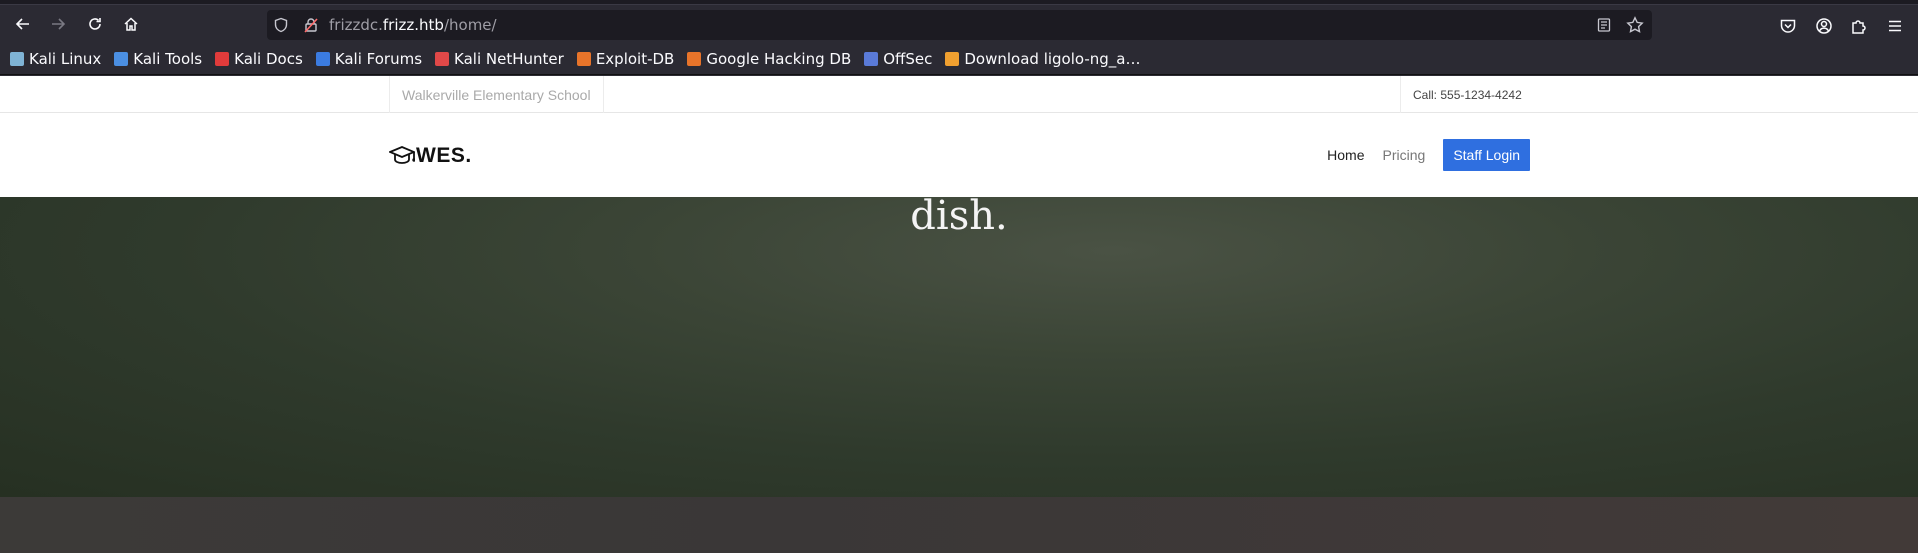  What do you see at coordinates (402, 155) in the screenshot?
I see `graduation-cap-icon` at bounding box center [402, 155].